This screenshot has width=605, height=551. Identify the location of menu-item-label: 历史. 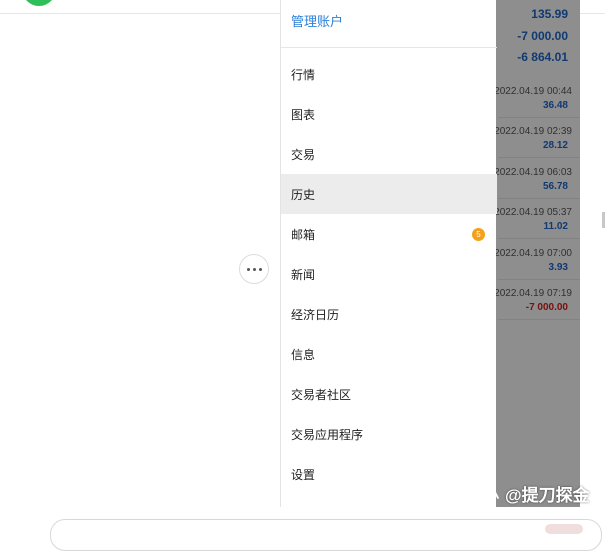
(303, 194).